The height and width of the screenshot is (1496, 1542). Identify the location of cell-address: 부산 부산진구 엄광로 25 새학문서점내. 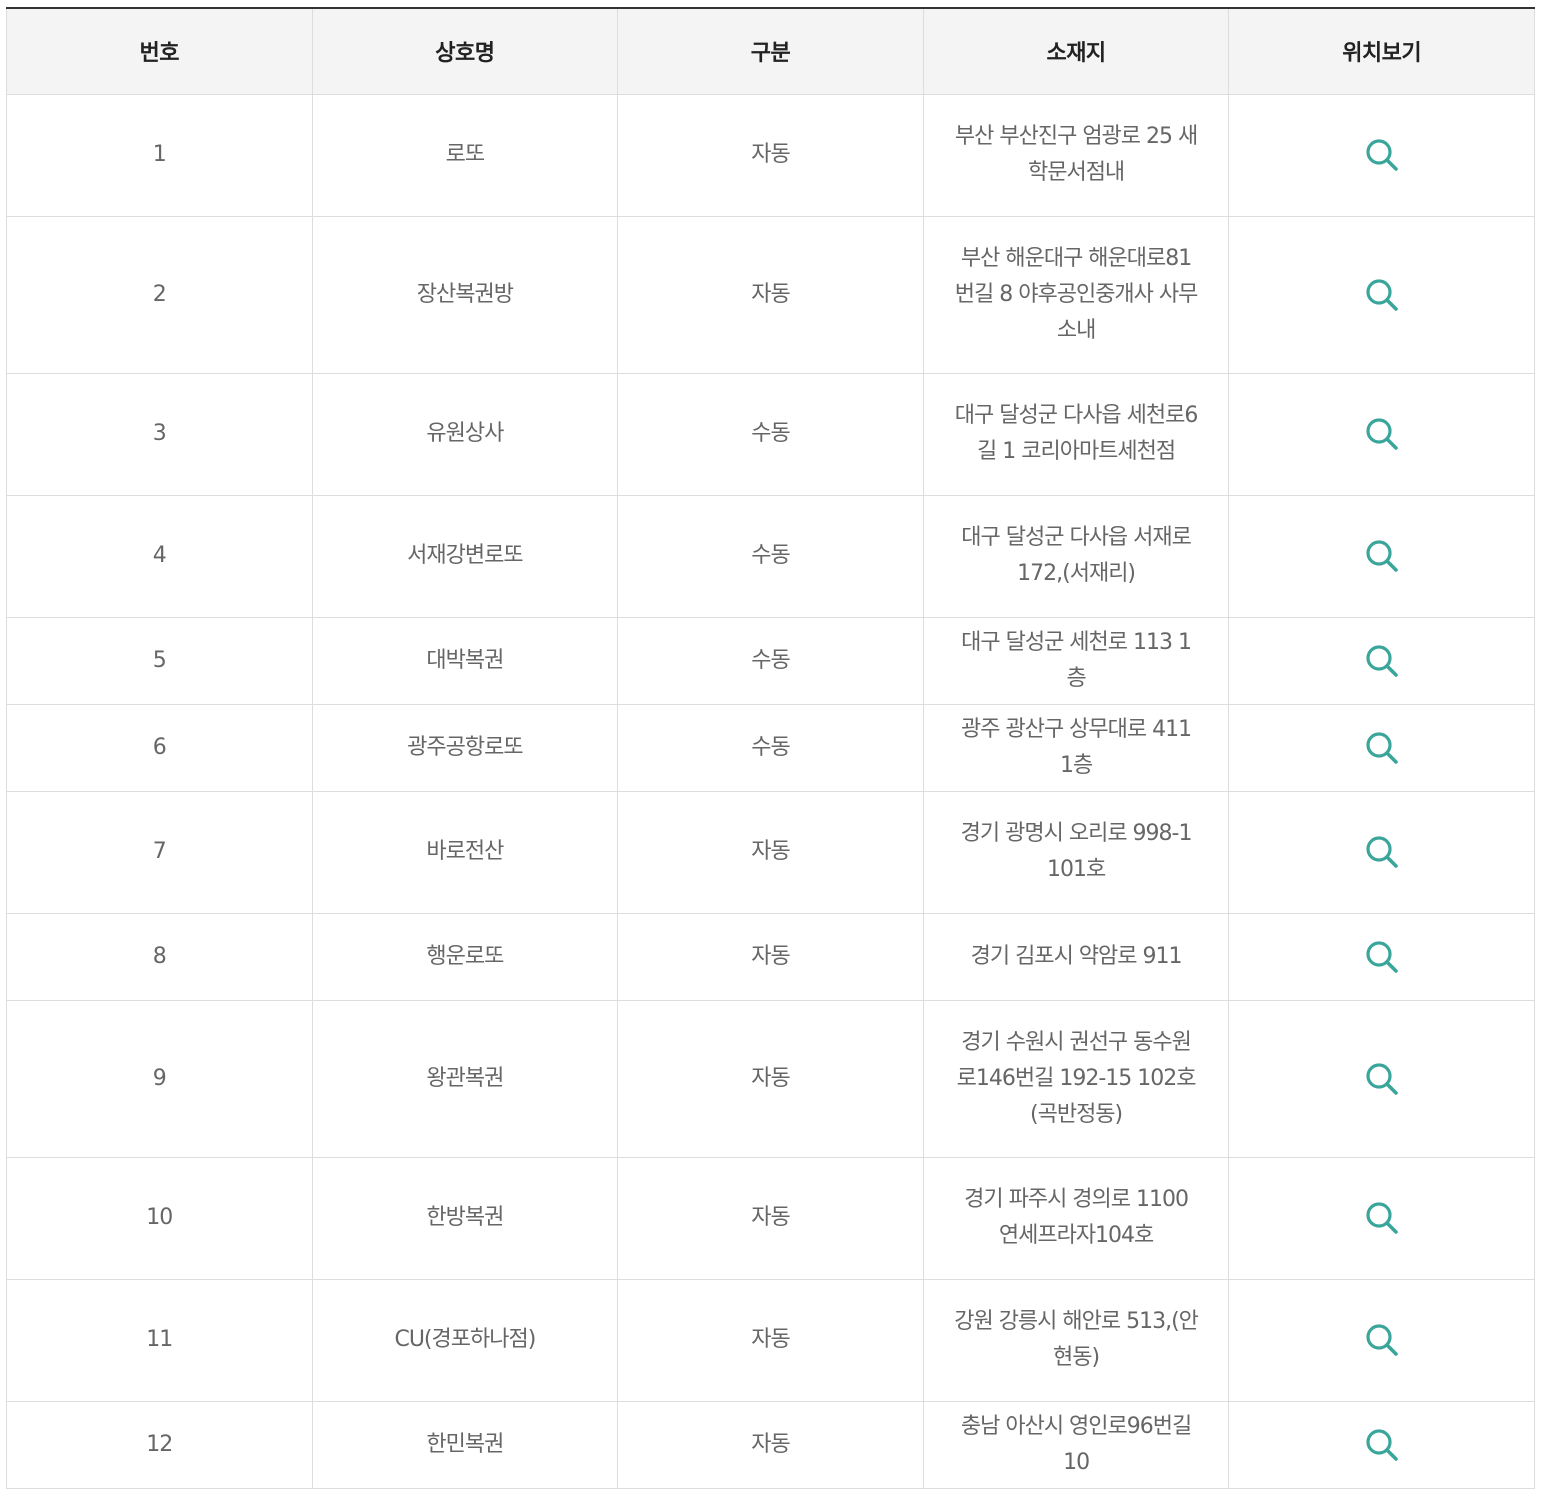
(1076, 155).